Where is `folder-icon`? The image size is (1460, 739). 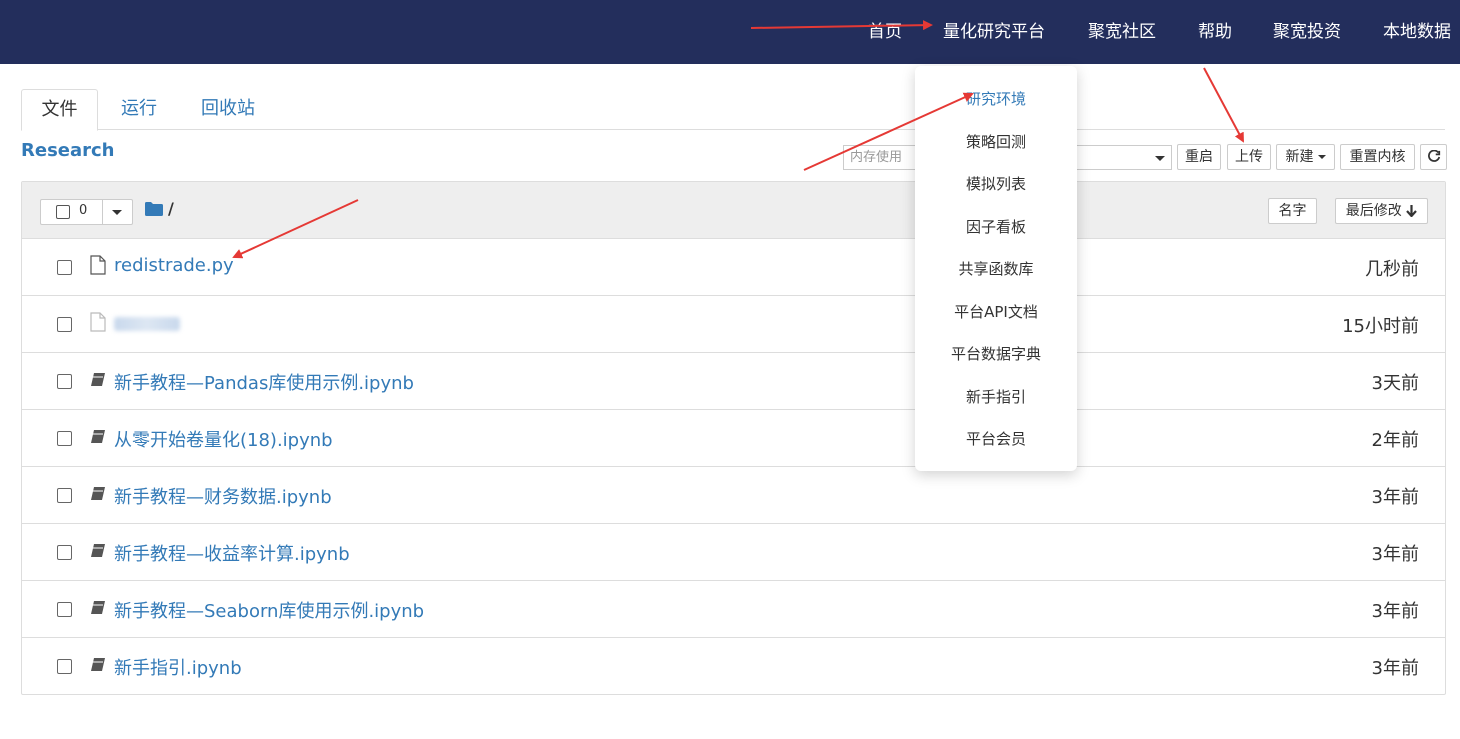 folder-icon is located at coordinates (154, 209).